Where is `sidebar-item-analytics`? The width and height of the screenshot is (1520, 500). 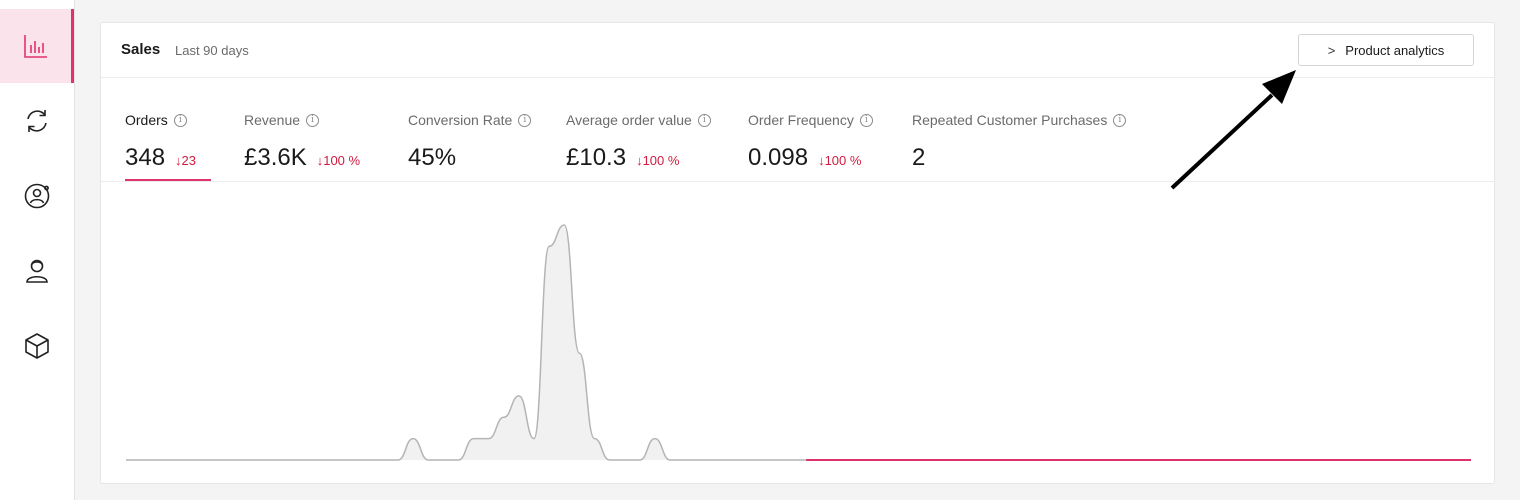 sidebar-item-analytics is located at coordinates (37, 46).